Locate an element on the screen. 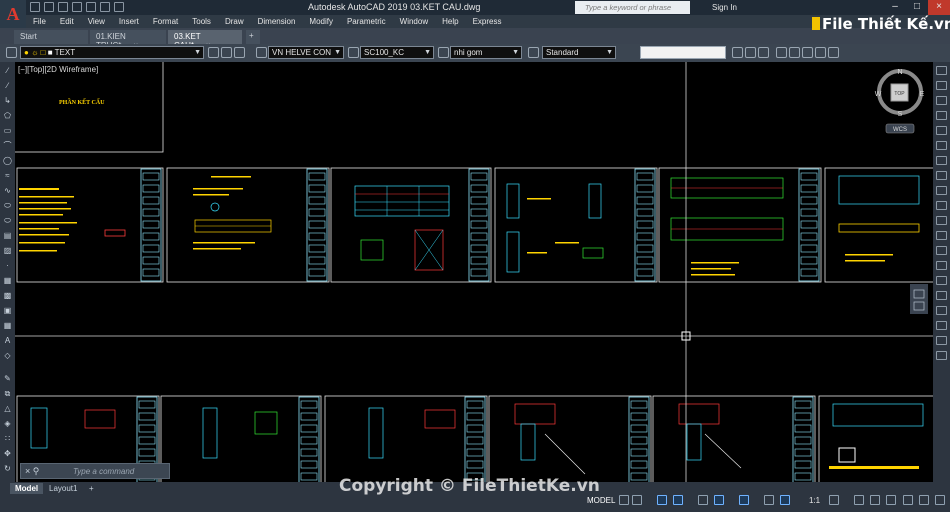 The height and width of the screenshot is (512, 950). close-button: × is located at coordinates (939, 7).